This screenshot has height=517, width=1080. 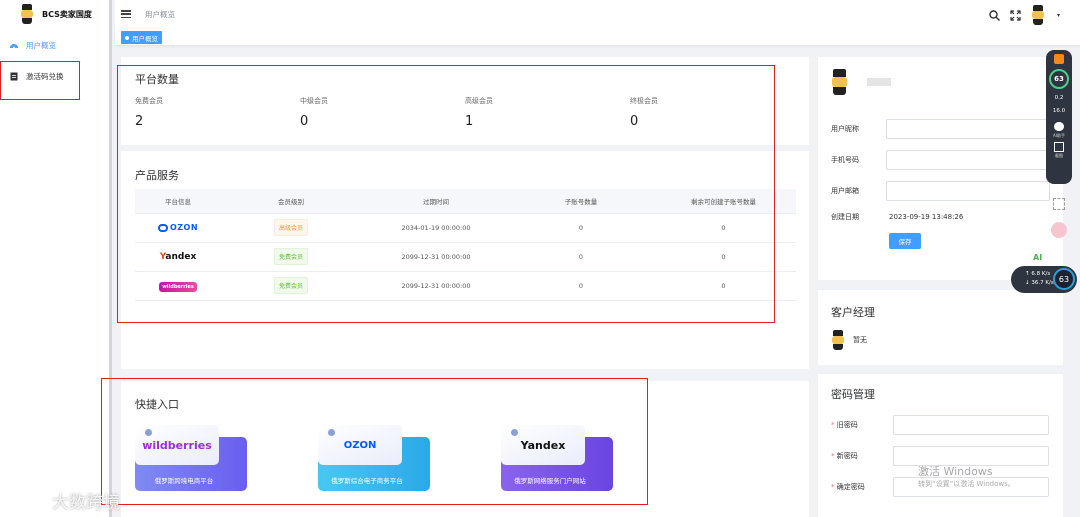 I want to click on chat-icon, so click(x=1059, y=126).